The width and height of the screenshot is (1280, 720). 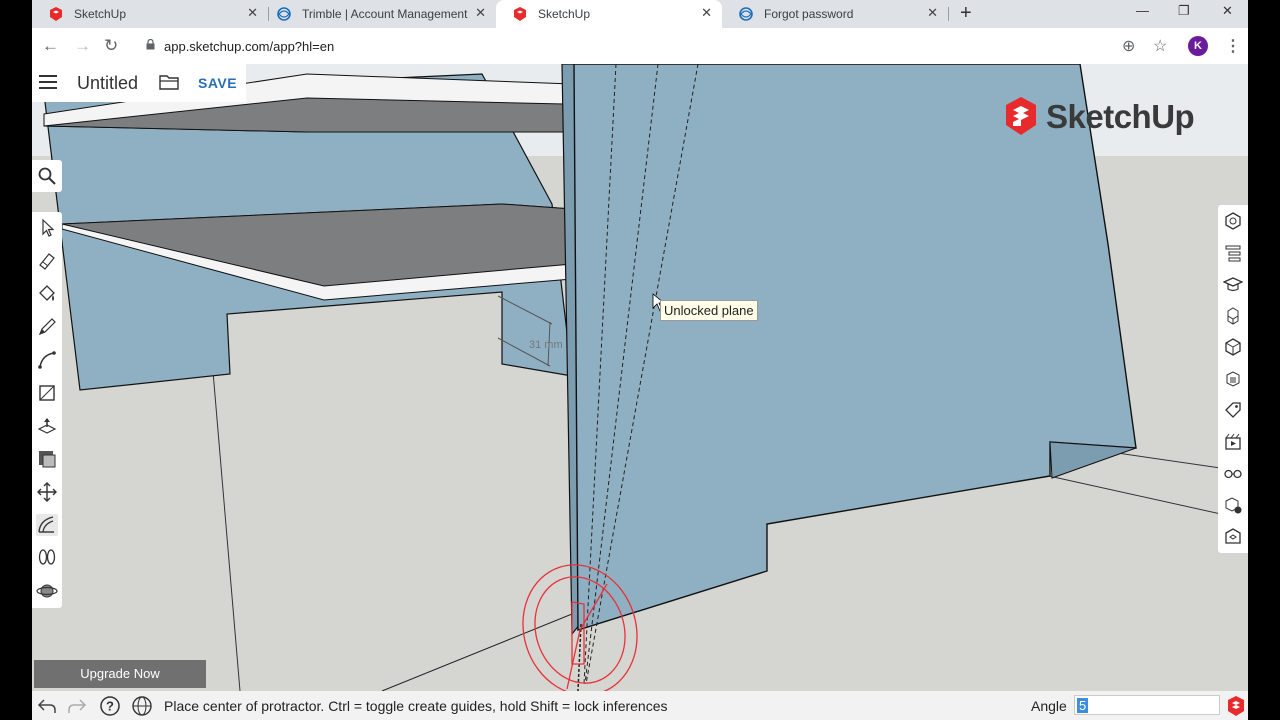 I want to click on eraser-tool-button, so click(x=47, y=261).